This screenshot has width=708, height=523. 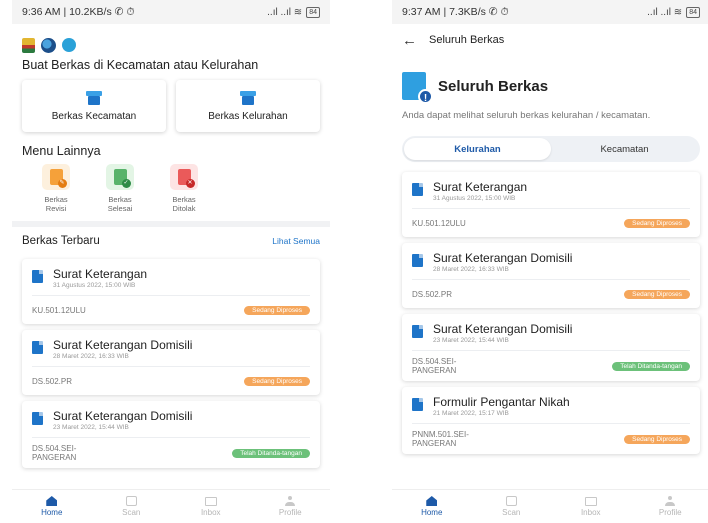 What do you see at coordinates (120, 177) in the screenshot?
I see `check-document-icon: ✓` at bounding box center [120, 177].